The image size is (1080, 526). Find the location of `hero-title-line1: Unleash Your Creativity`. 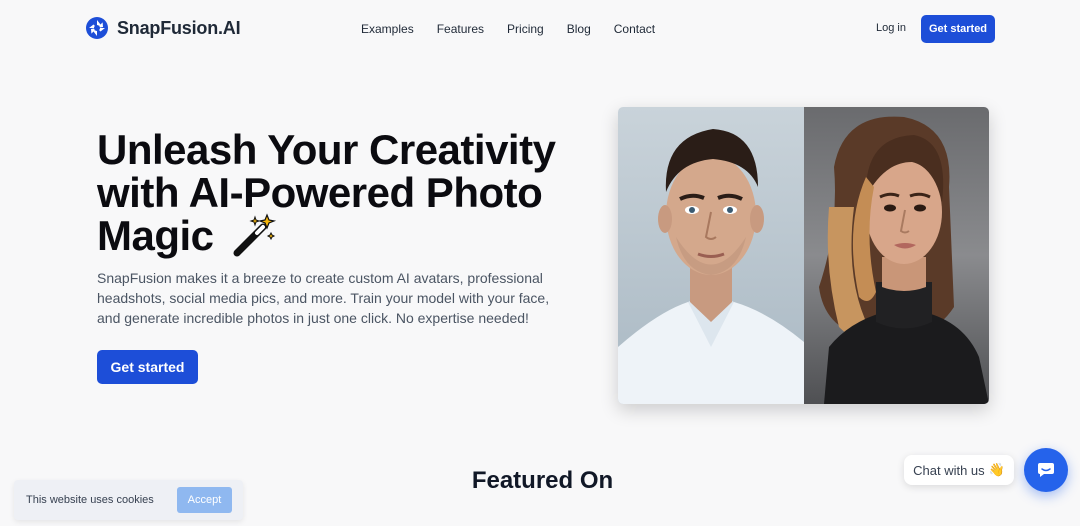

hero-title-line1: Unleash Your Creativity is located at coordinates (326, 149).